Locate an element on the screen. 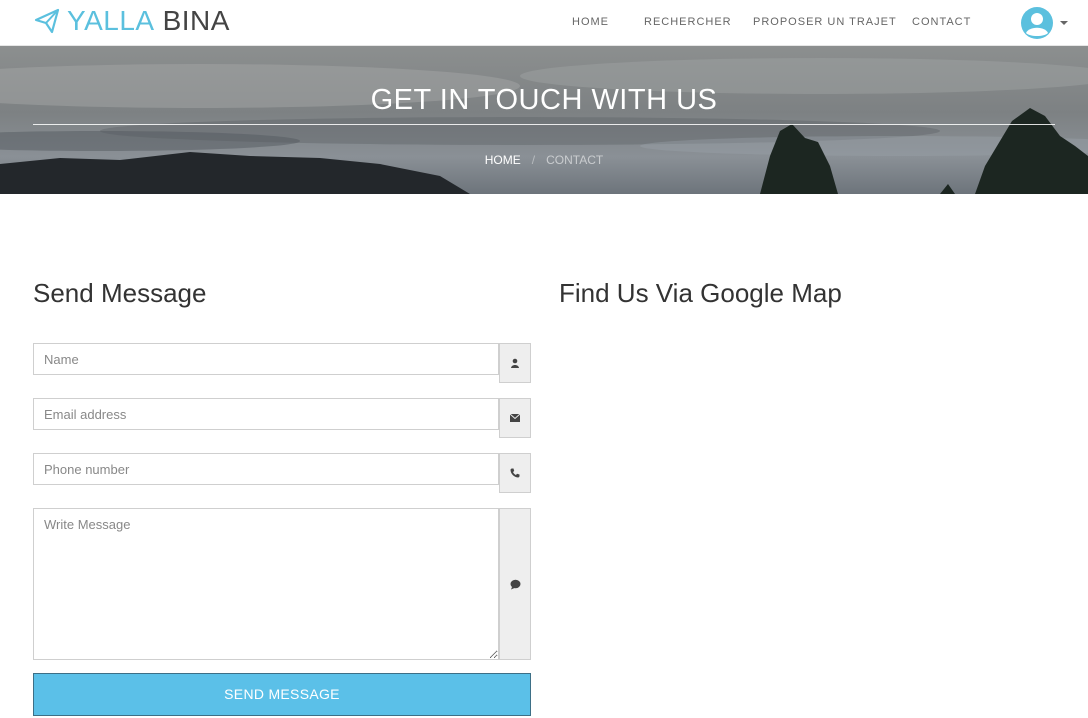 Image resolution: width=1088 pixels, height=718 pixels. envelope-icon is located at coordinates (515, 418).